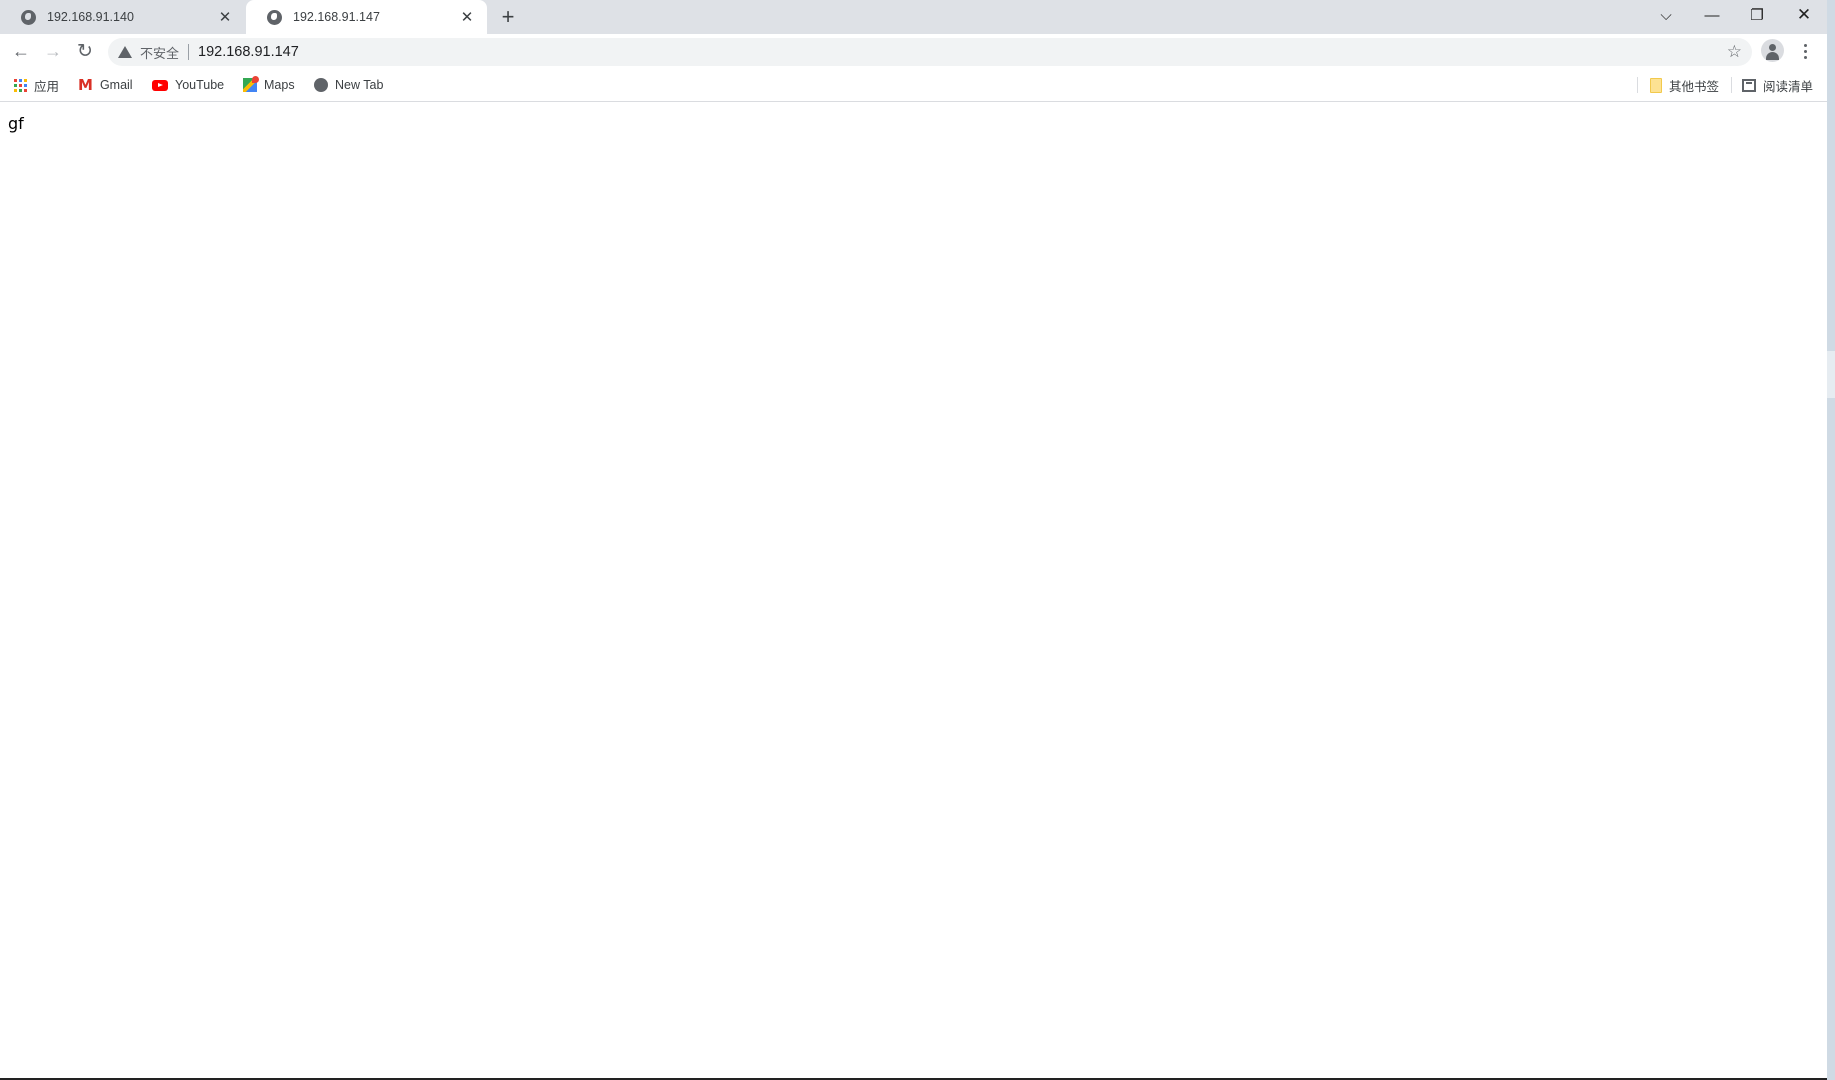  Describe the element at coordinates (1656, 85) in the screenshot. I see `folder-icon` at that location.